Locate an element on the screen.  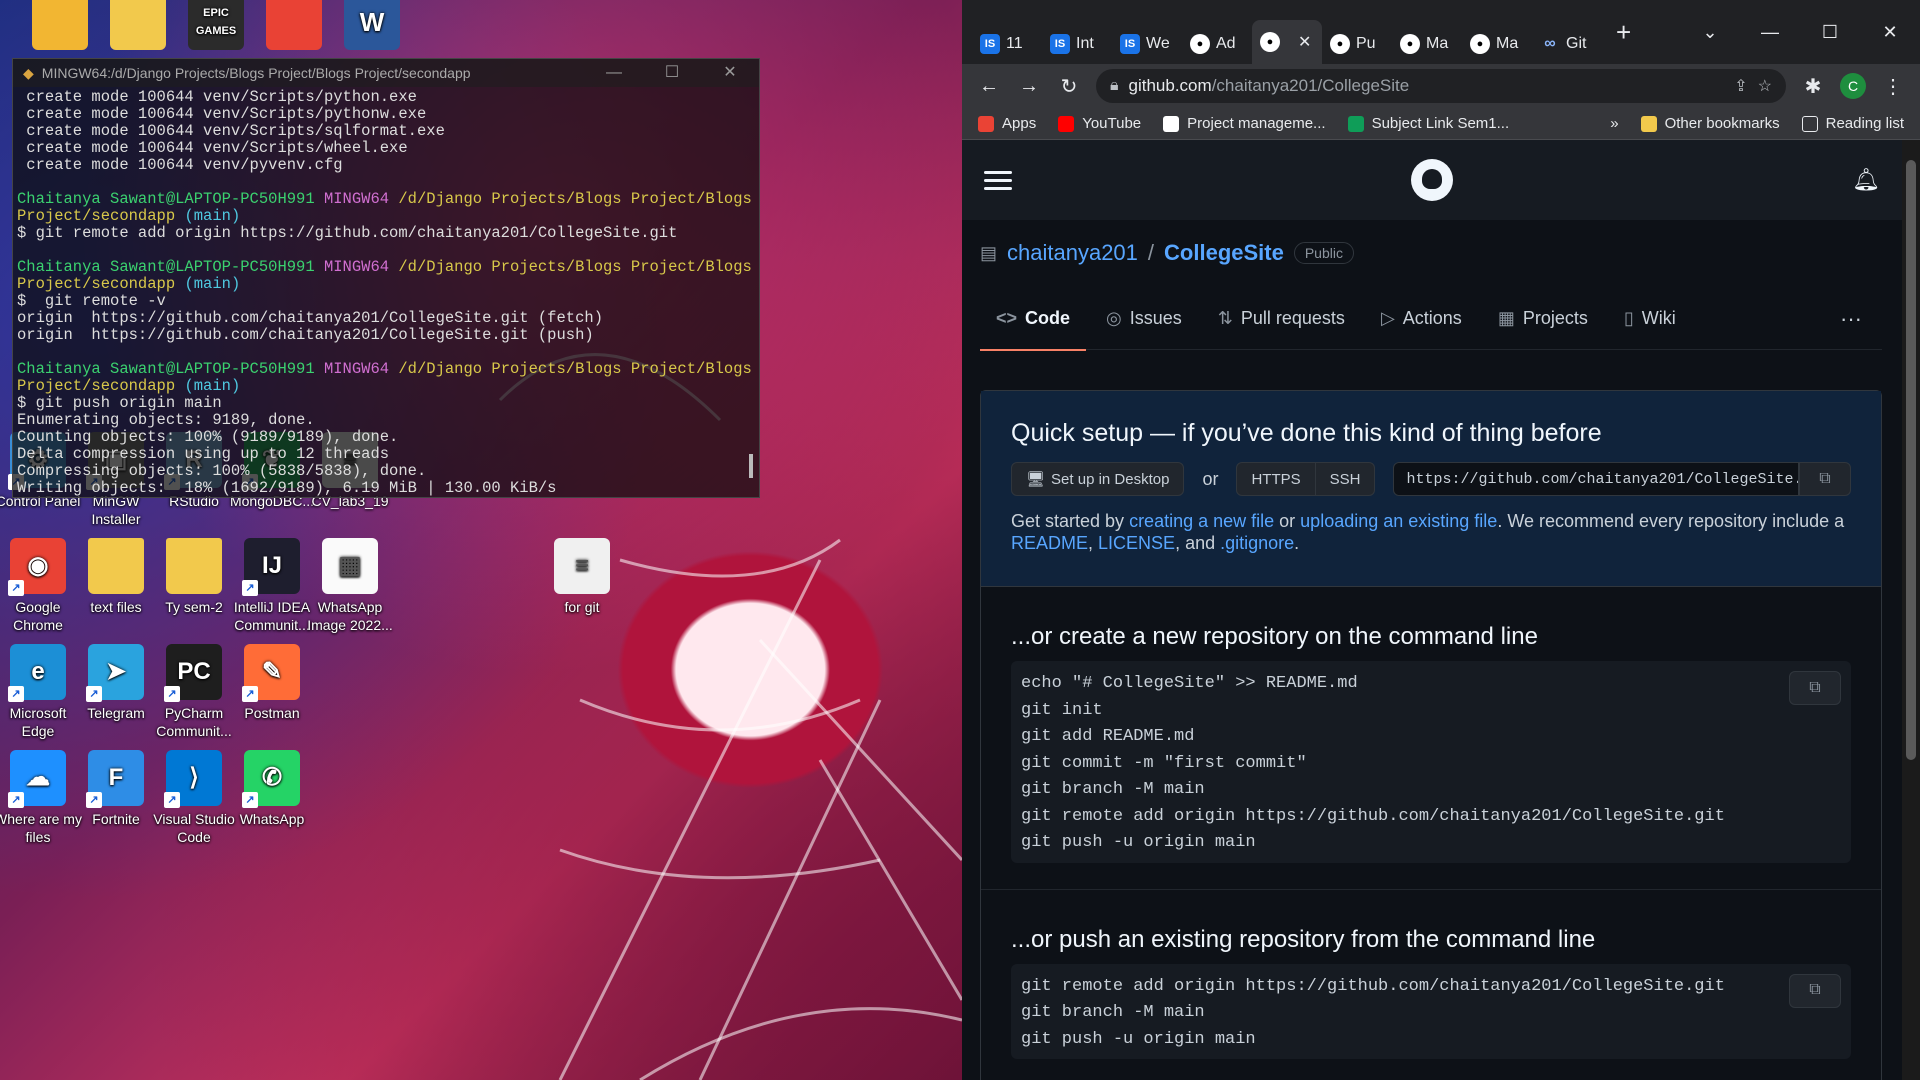
chrome-menu-icon: ⋮ is located at coordinates (1893, 86).